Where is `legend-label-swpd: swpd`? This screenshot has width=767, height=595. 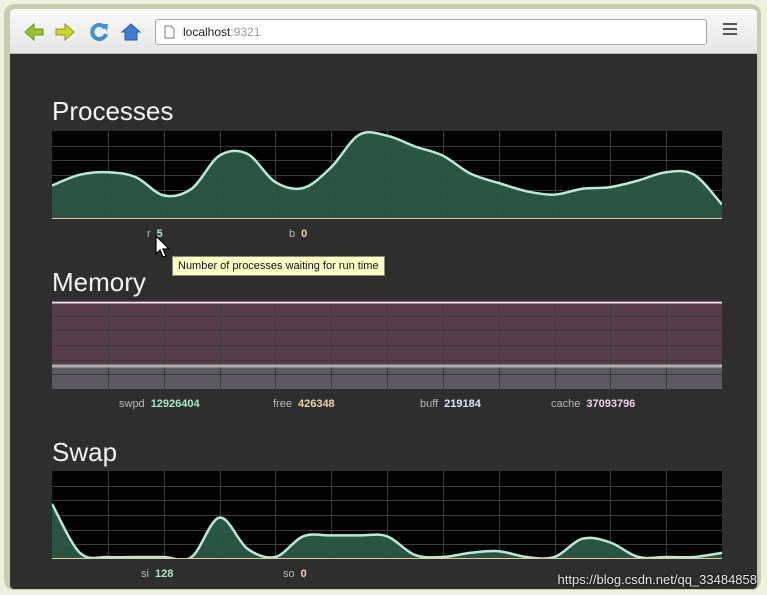 legend-label-swpd: swpd is located at coordinates (132, 404).